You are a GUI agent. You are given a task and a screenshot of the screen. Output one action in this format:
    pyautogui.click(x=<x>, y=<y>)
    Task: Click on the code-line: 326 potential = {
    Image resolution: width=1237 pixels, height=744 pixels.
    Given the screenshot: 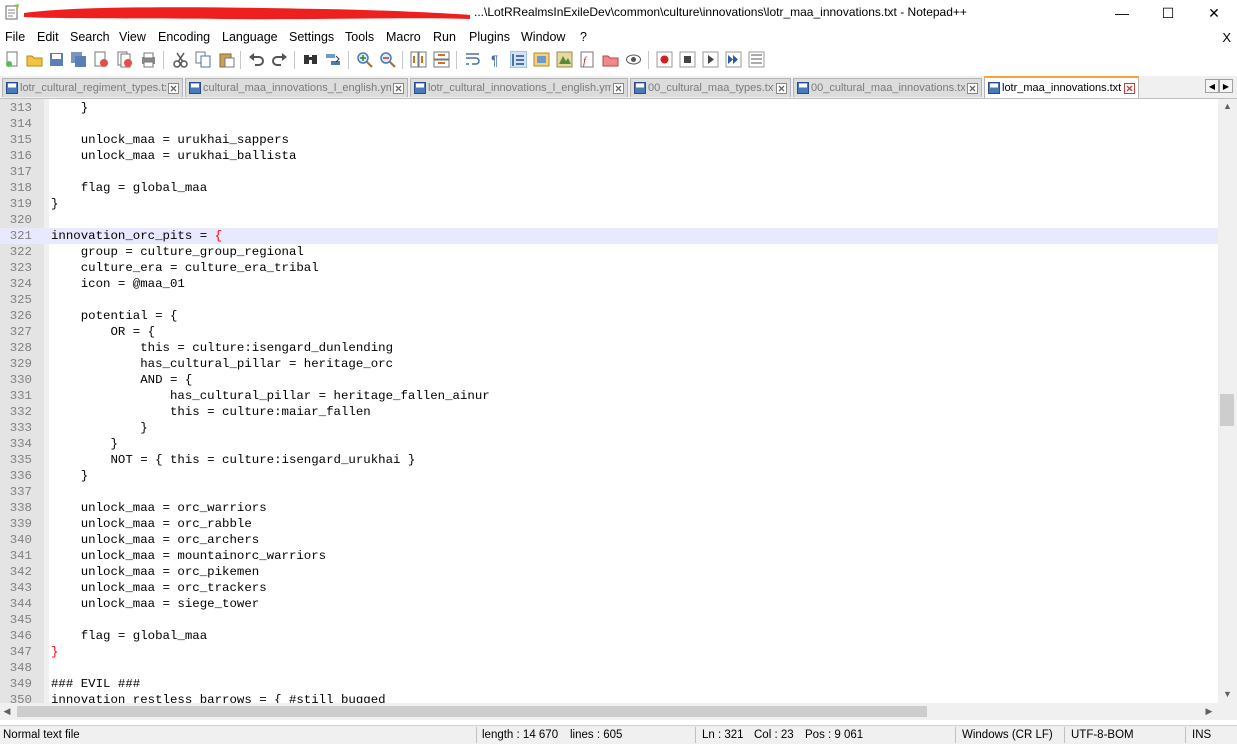 What is the action you would take?
    pyautogui.click(x=609, y=316)
    